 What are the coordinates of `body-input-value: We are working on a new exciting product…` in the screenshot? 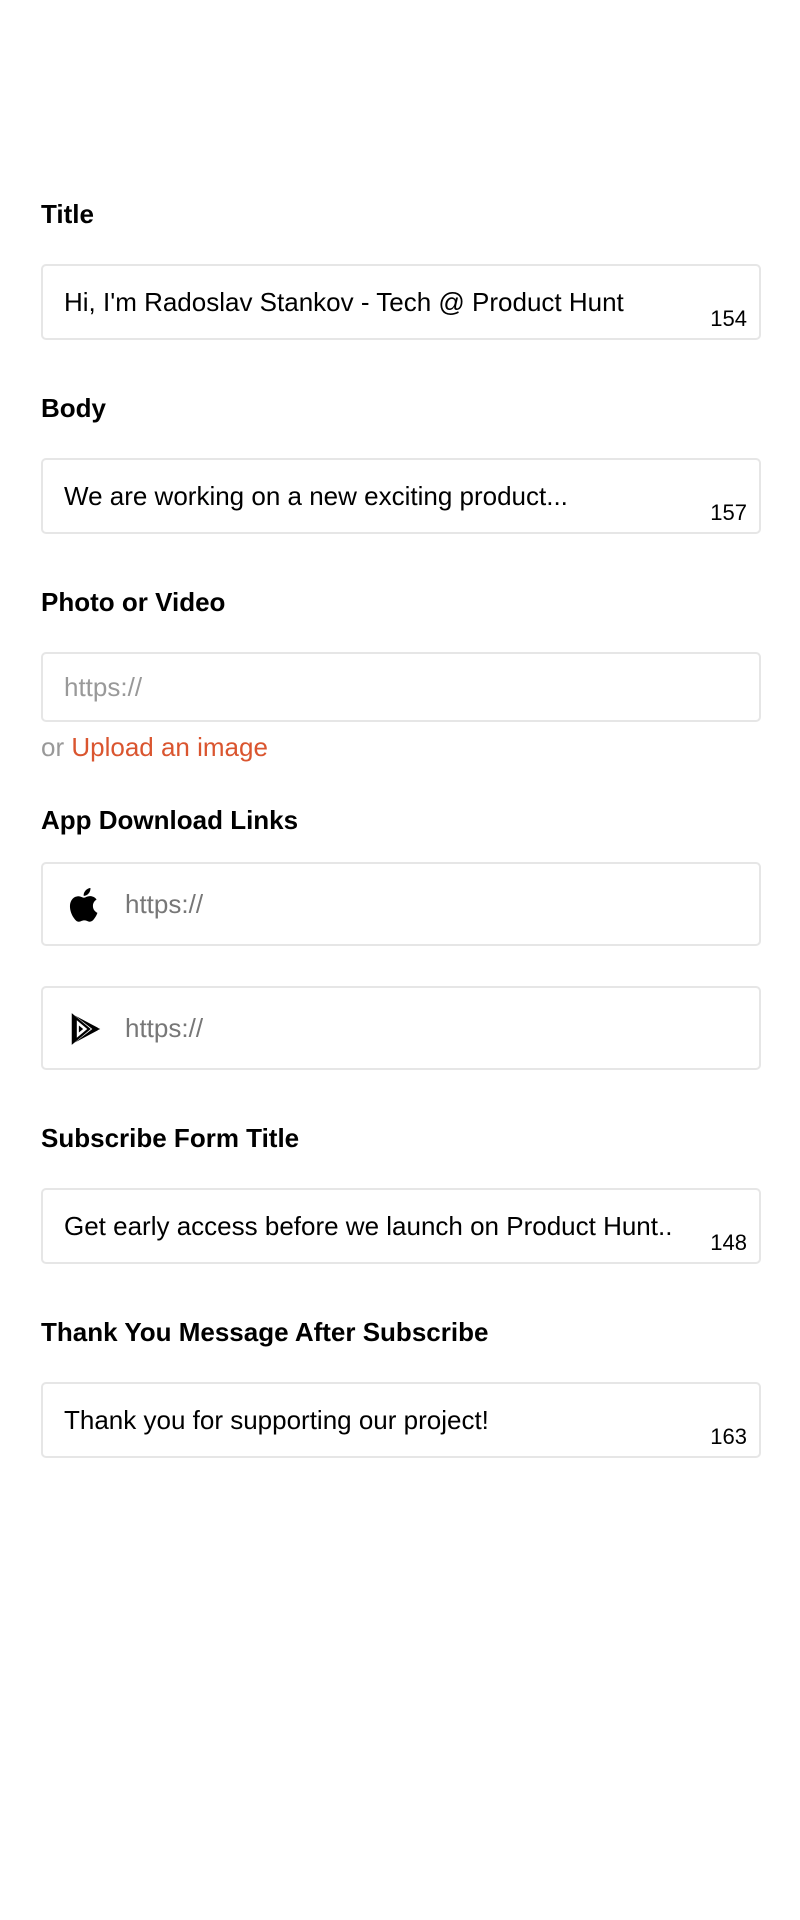 It's located at (316, 496).